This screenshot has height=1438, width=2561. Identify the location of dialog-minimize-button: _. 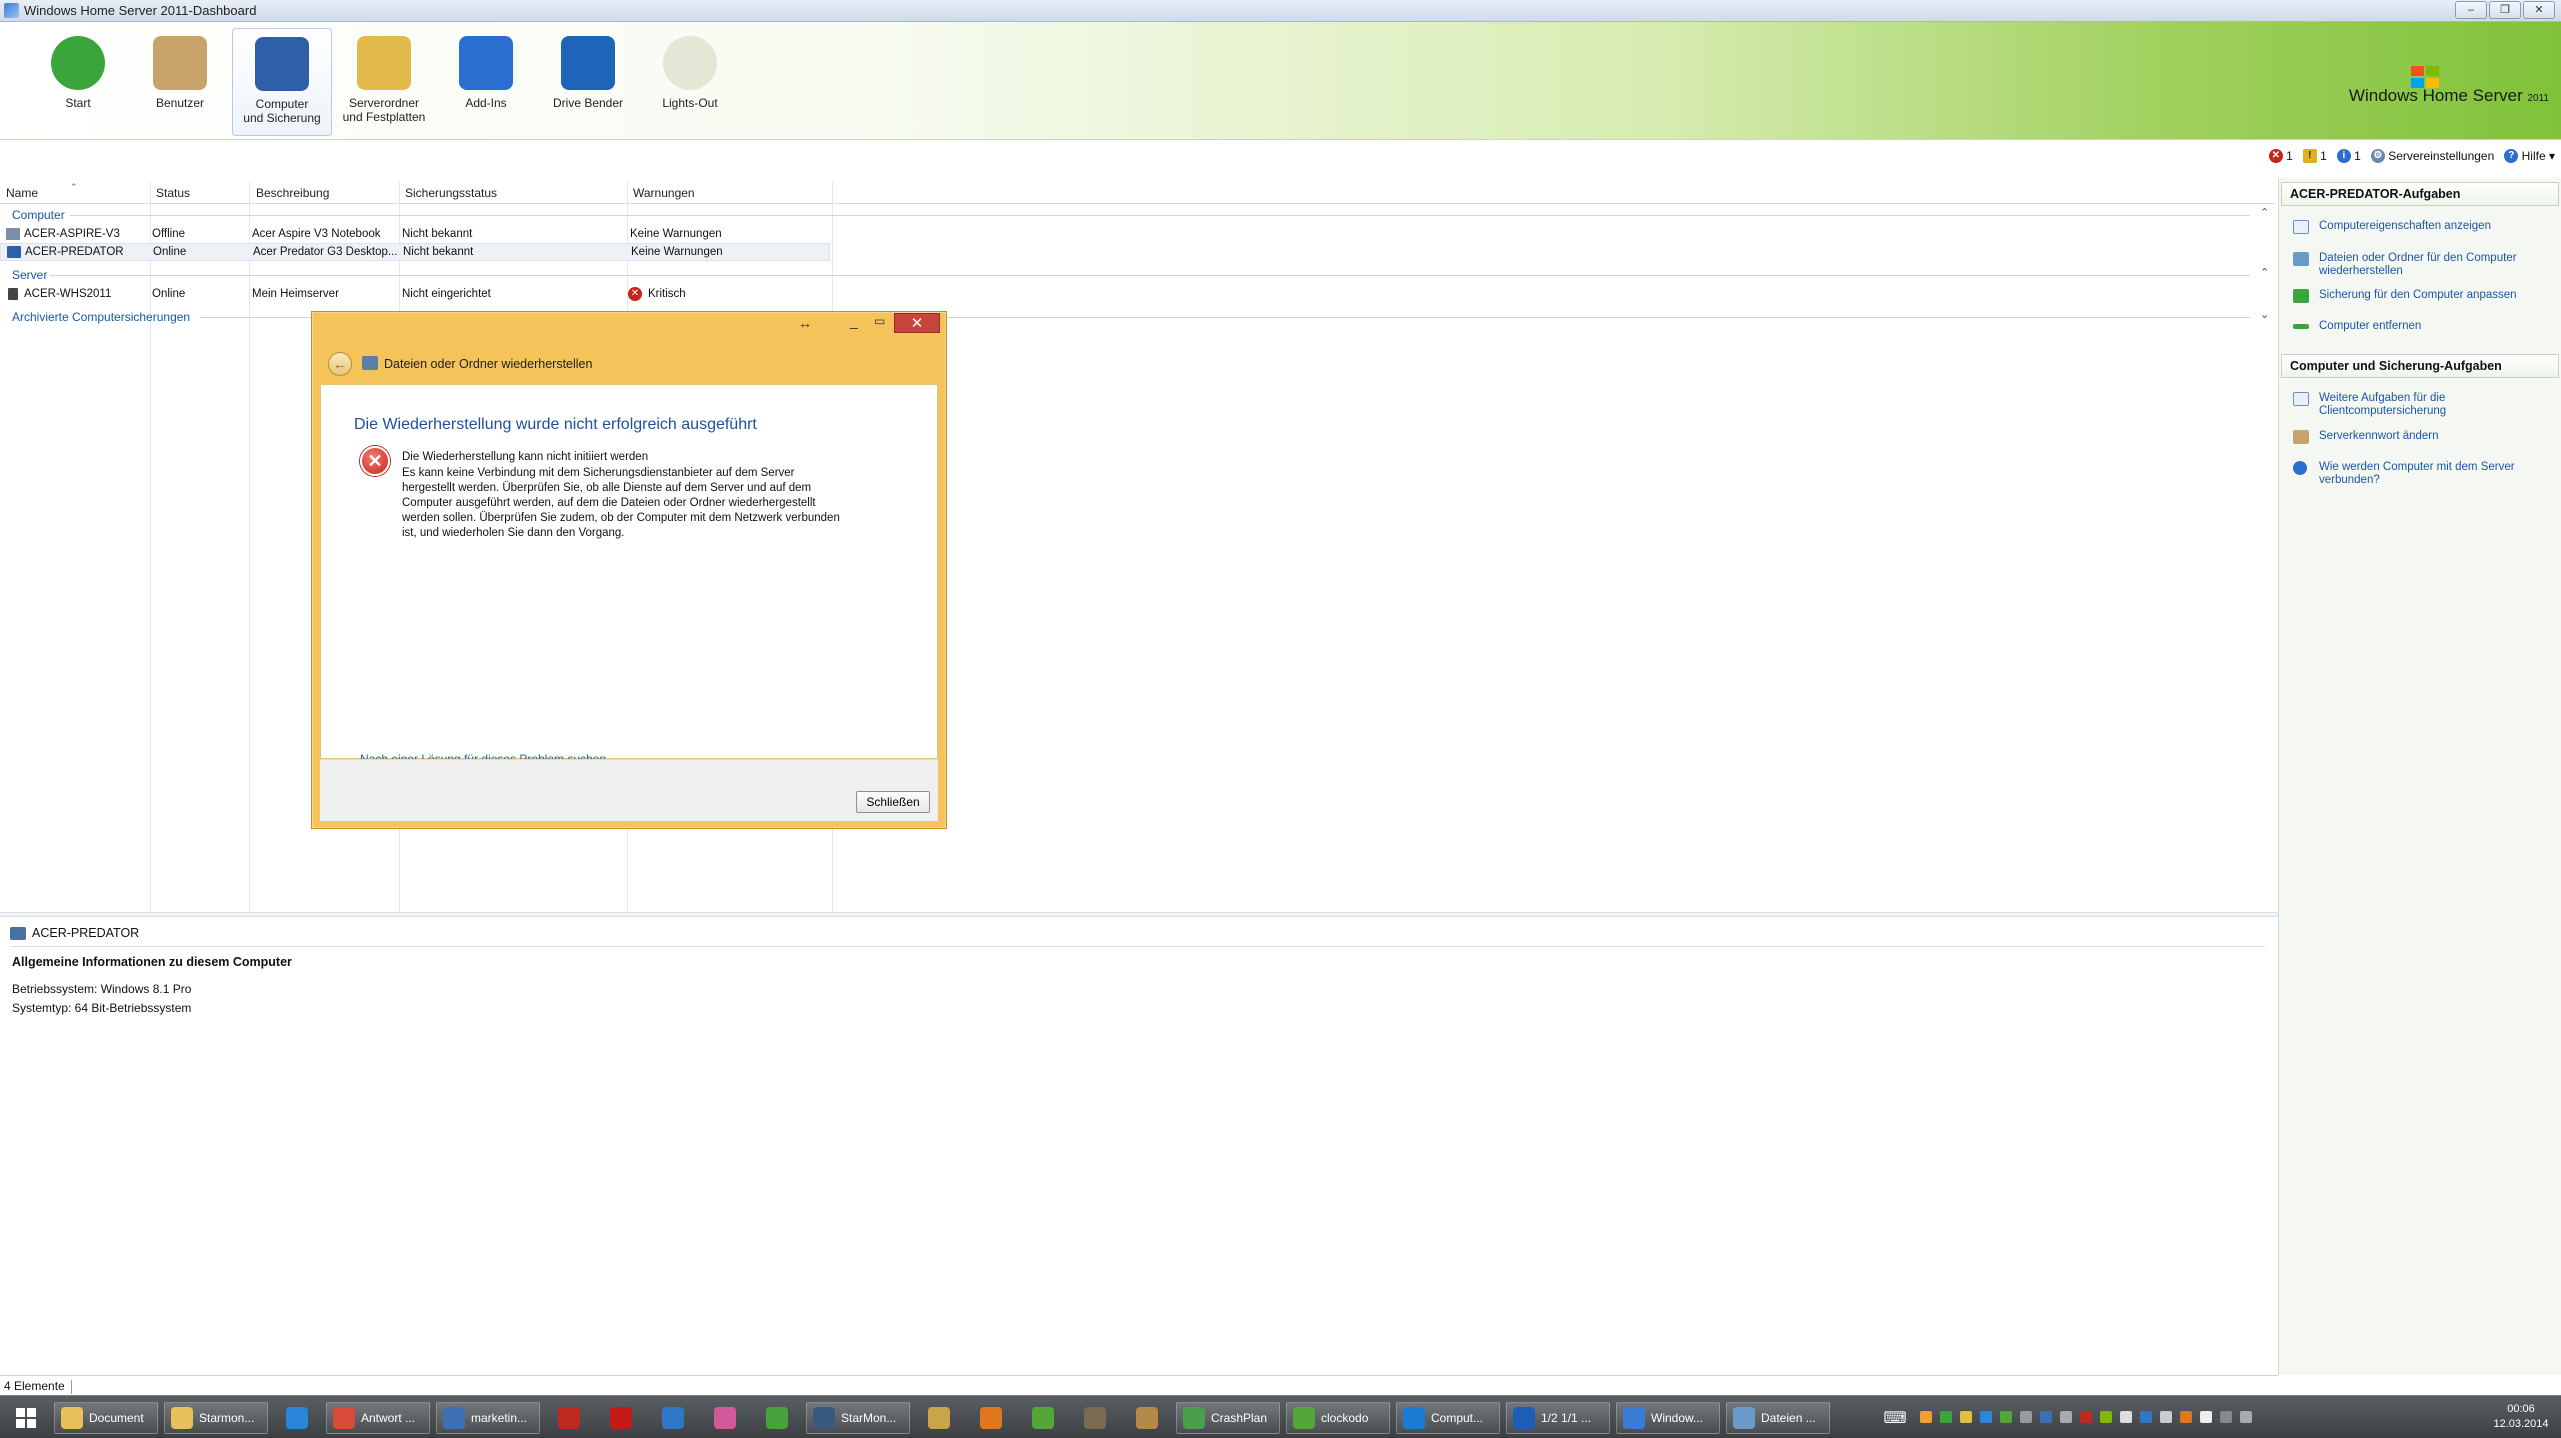
(854, 321).